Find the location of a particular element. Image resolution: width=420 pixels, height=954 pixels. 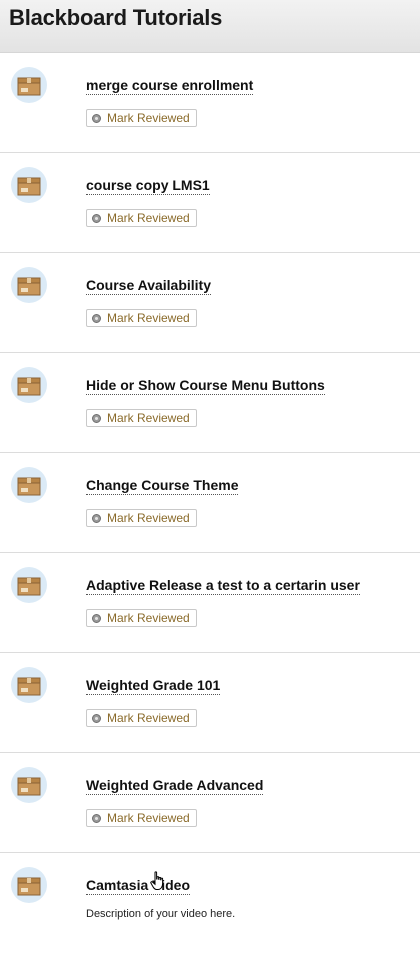

item-title-link: Course Availability is located at coordinates (149, 286).